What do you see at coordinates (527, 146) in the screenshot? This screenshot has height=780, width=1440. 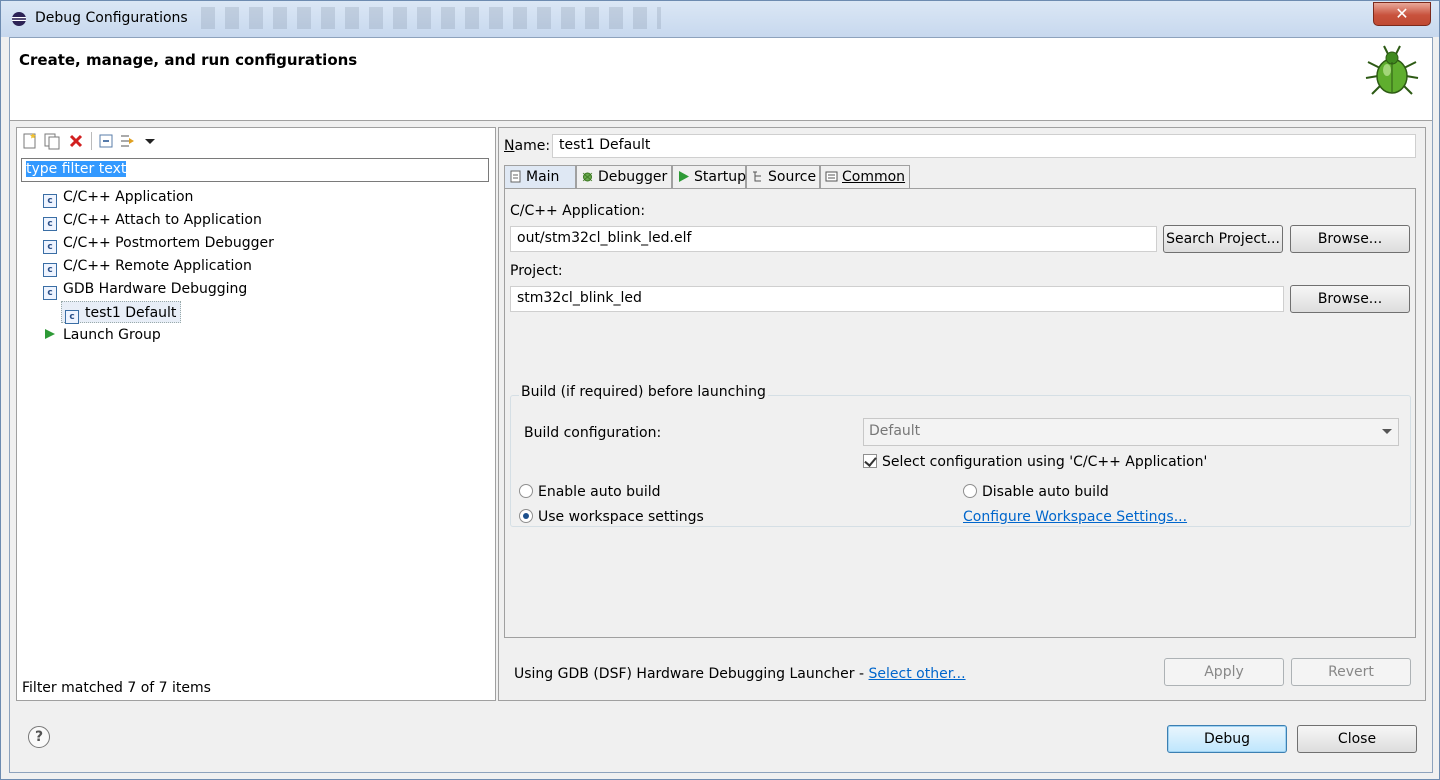 I see `name-label: Name:` at bounding box center [527, 146].